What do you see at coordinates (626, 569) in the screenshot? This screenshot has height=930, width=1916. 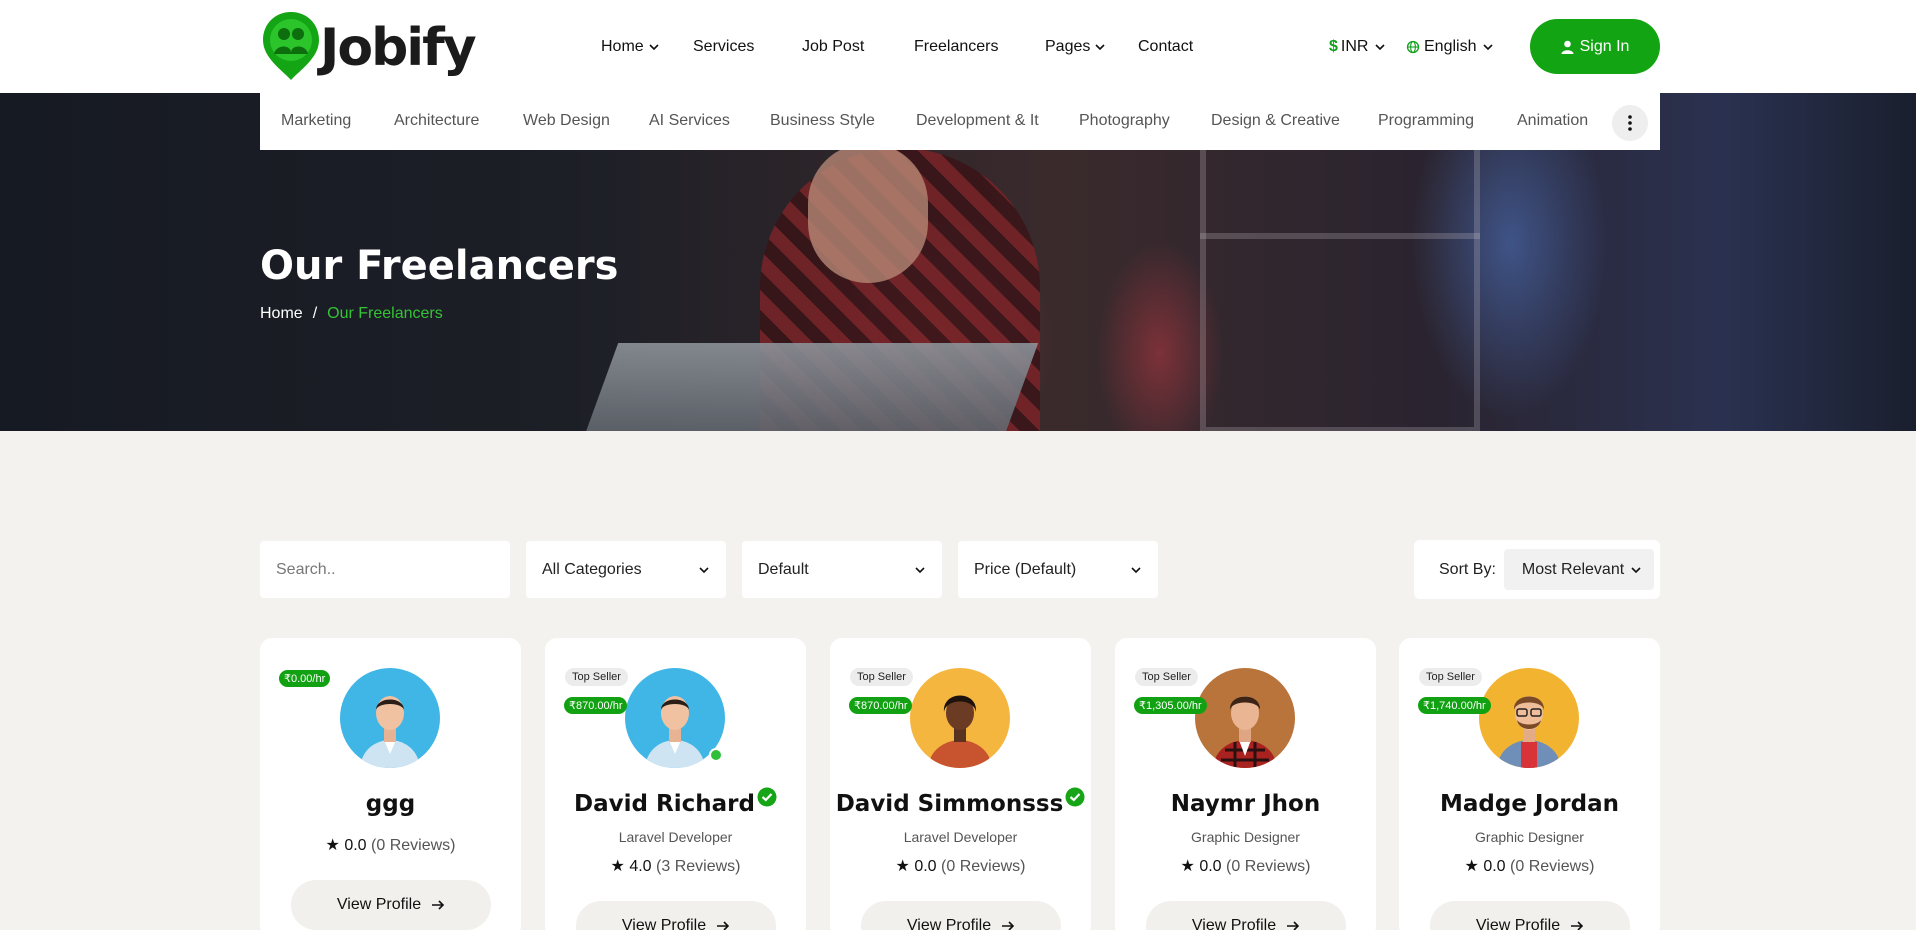 I see `category-filter-select: All Categories` at bounding box center [626, 569].